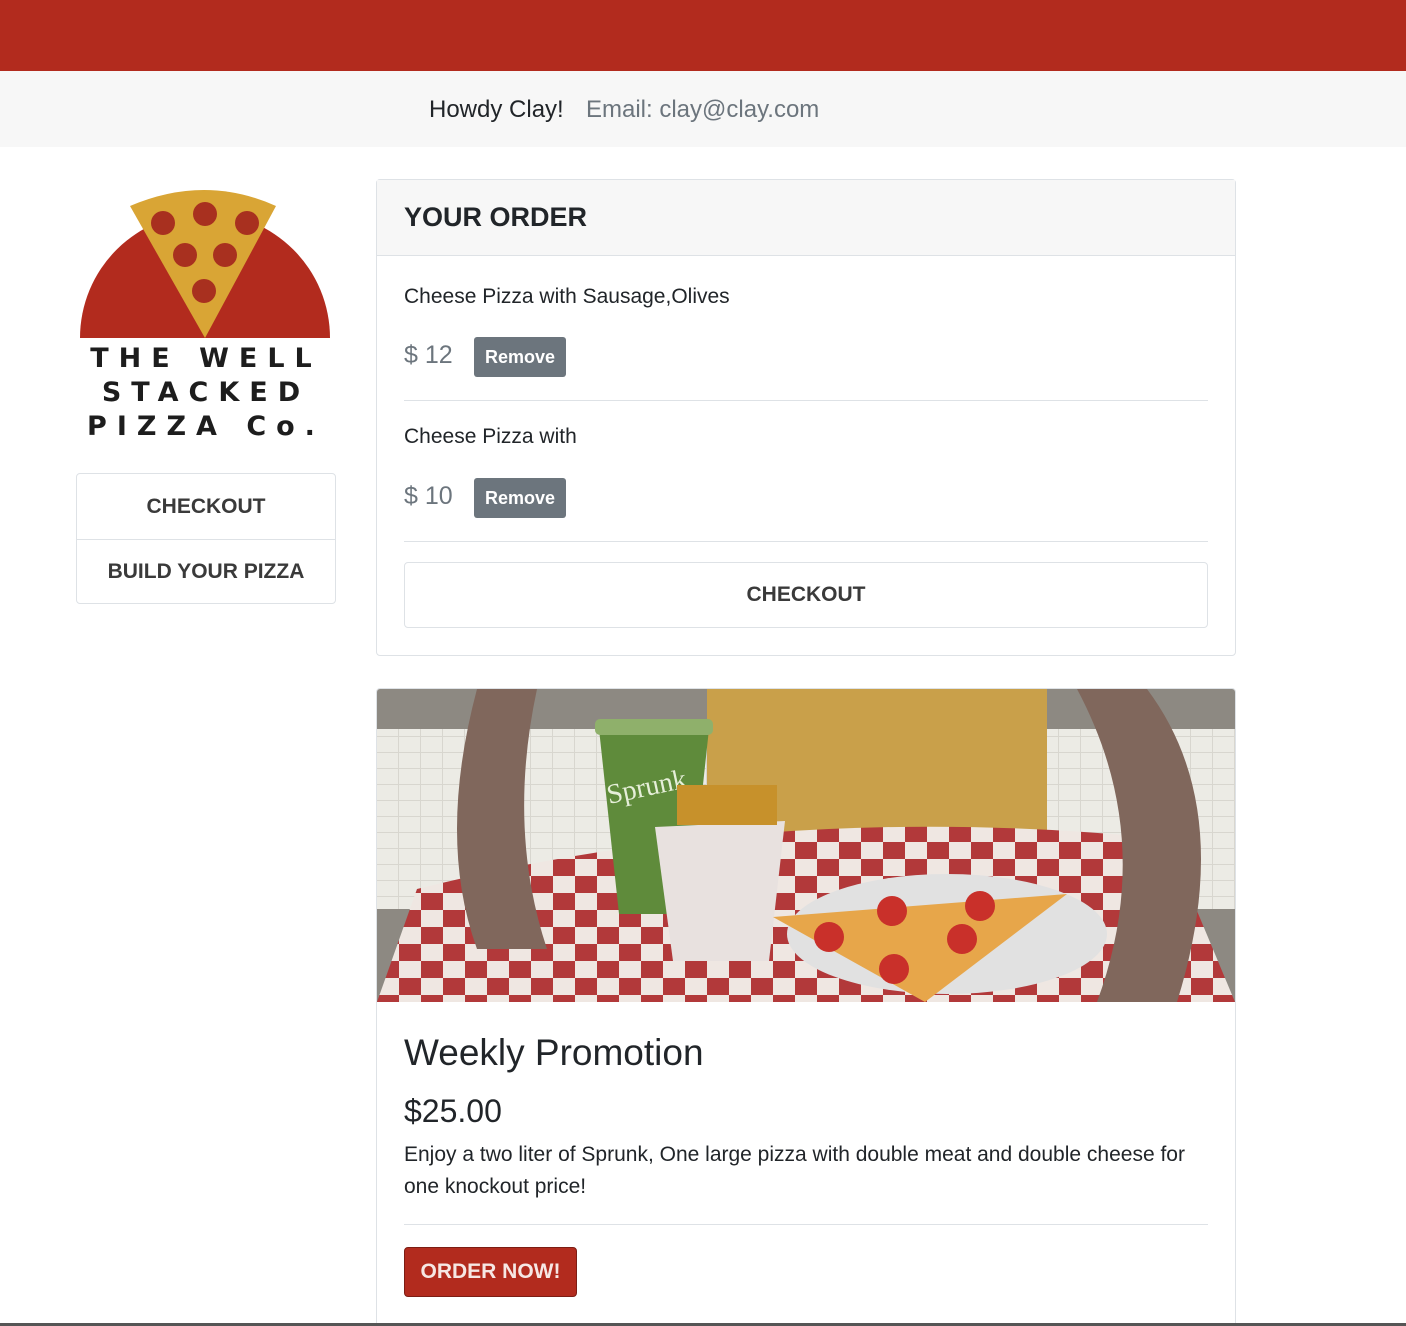 The height and width of the screenshot is (1326, 1406). I want to click on top-brand-bar, so click(703, 35).